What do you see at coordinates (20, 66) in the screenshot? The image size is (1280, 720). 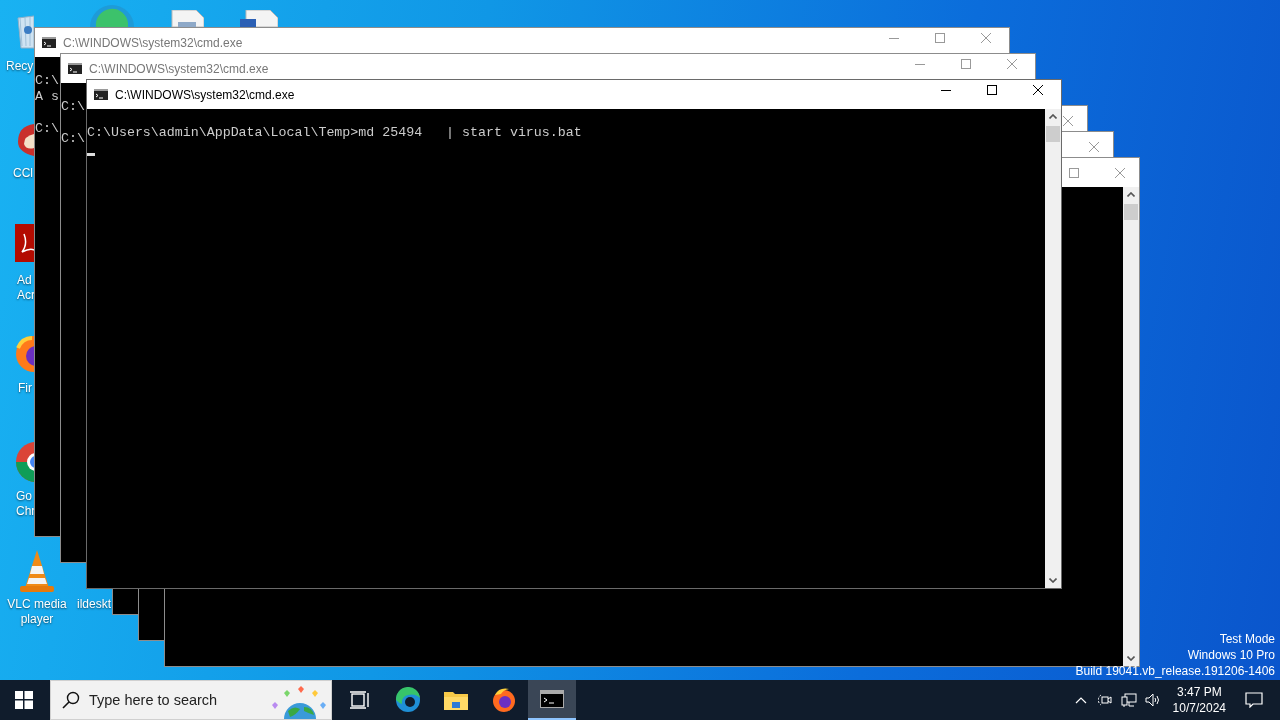 I see `icon-label: Recy` at bounding box center [20, 66].